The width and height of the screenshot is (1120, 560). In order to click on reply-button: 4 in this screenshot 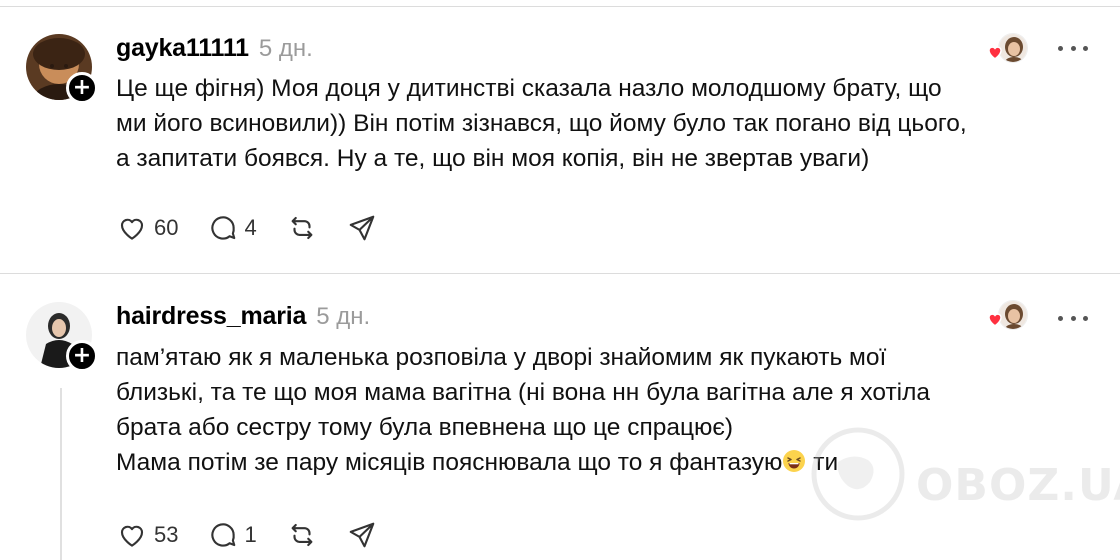, I will do `click(232, 228)`.